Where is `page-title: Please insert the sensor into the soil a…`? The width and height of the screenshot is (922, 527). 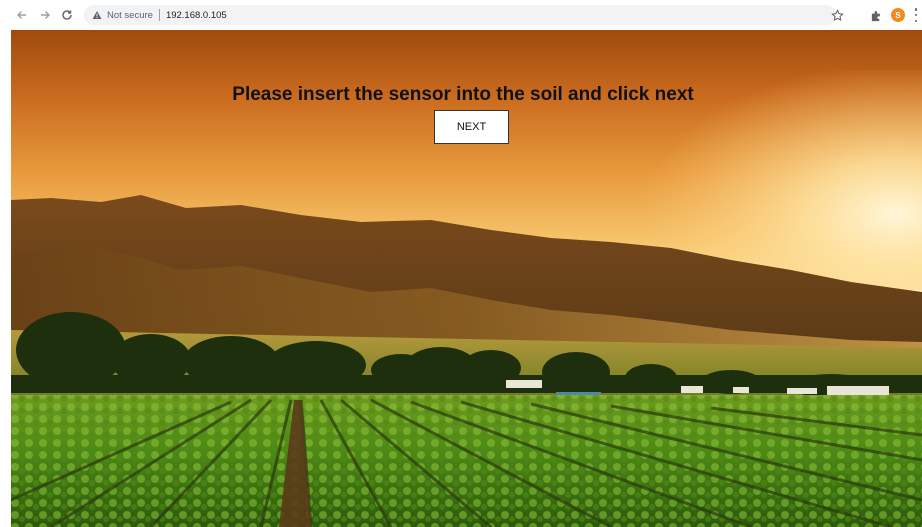
page-title: Please insert the sensor into the soil a… is located at coordinates (463, 94).